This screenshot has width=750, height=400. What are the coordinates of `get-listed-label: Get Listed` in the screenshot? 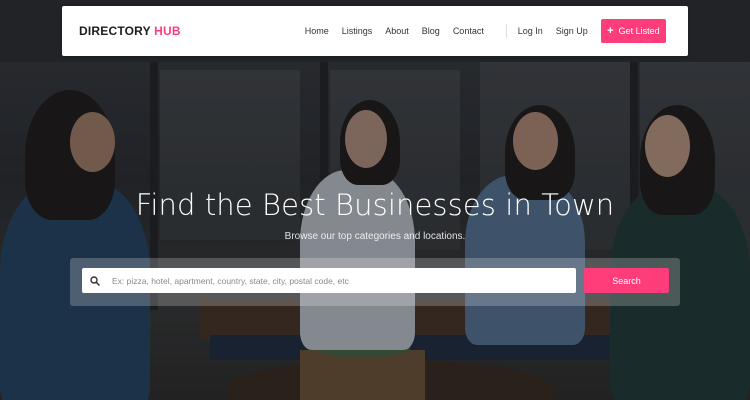 It's located at (639, 31).